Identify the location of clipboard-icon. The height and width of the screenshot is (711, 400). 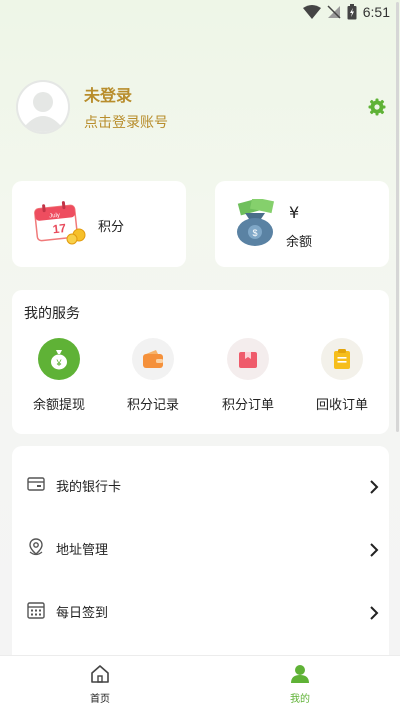
(342, 359).